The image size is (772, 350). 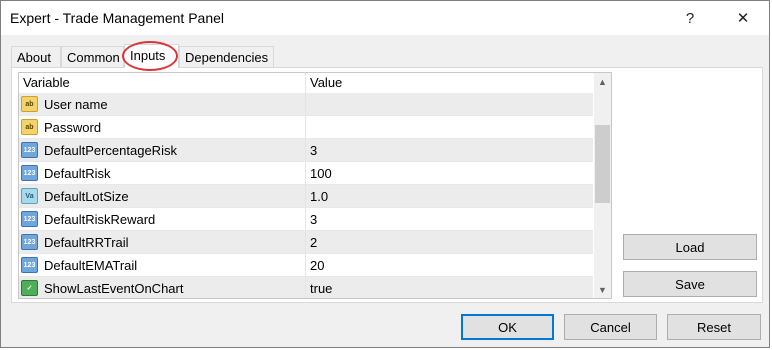 What do you see at coordinates (743, 18) in the screenshot?
I see `close-button: ✕` at bounding box center [743, 18].